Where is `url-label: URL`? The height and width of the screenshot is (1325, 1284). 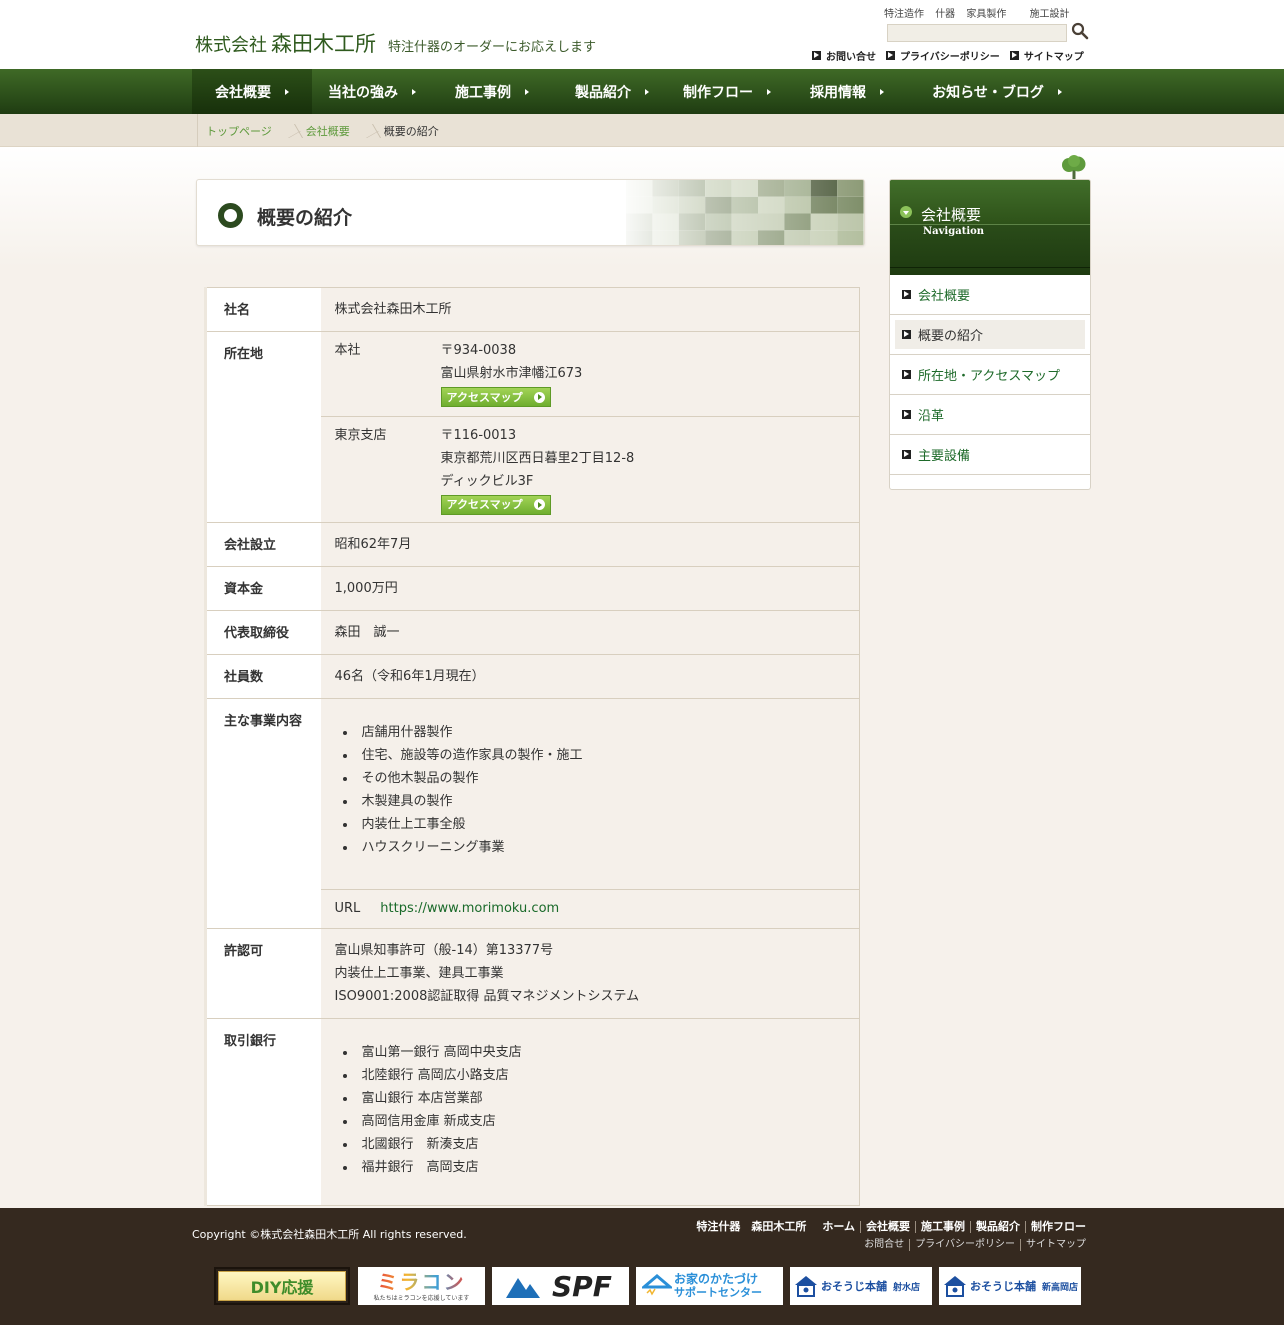
url-label: URL is located at coordinates (347, 908).